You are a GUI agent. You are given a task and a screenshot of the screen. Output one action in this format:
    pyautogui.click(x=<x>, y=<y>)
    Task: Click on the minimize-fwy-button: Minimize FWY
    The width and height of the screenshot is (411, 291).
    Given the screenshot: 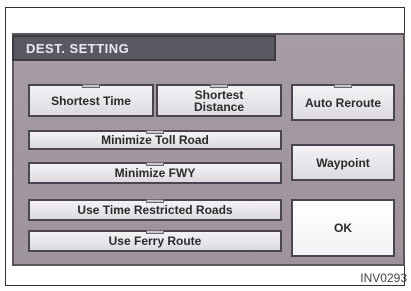 What is the action you would take?
    pyautogui.click(x=155, y=173)
    